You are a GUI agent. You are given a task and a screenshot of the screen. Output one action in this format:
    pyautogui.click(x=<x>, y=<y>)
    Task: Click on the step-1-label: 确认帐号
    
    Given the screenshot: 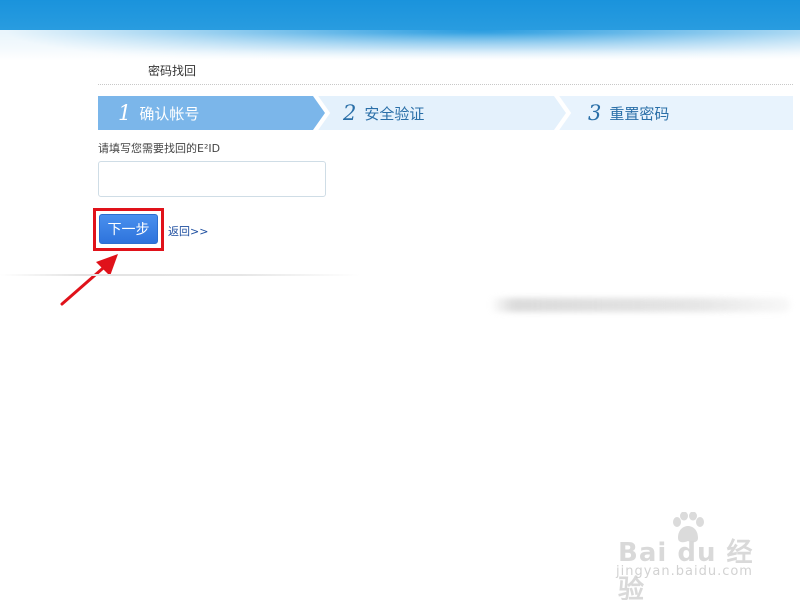 What is the action you would take?
    pyautogui.click(x=169, y=113)
    